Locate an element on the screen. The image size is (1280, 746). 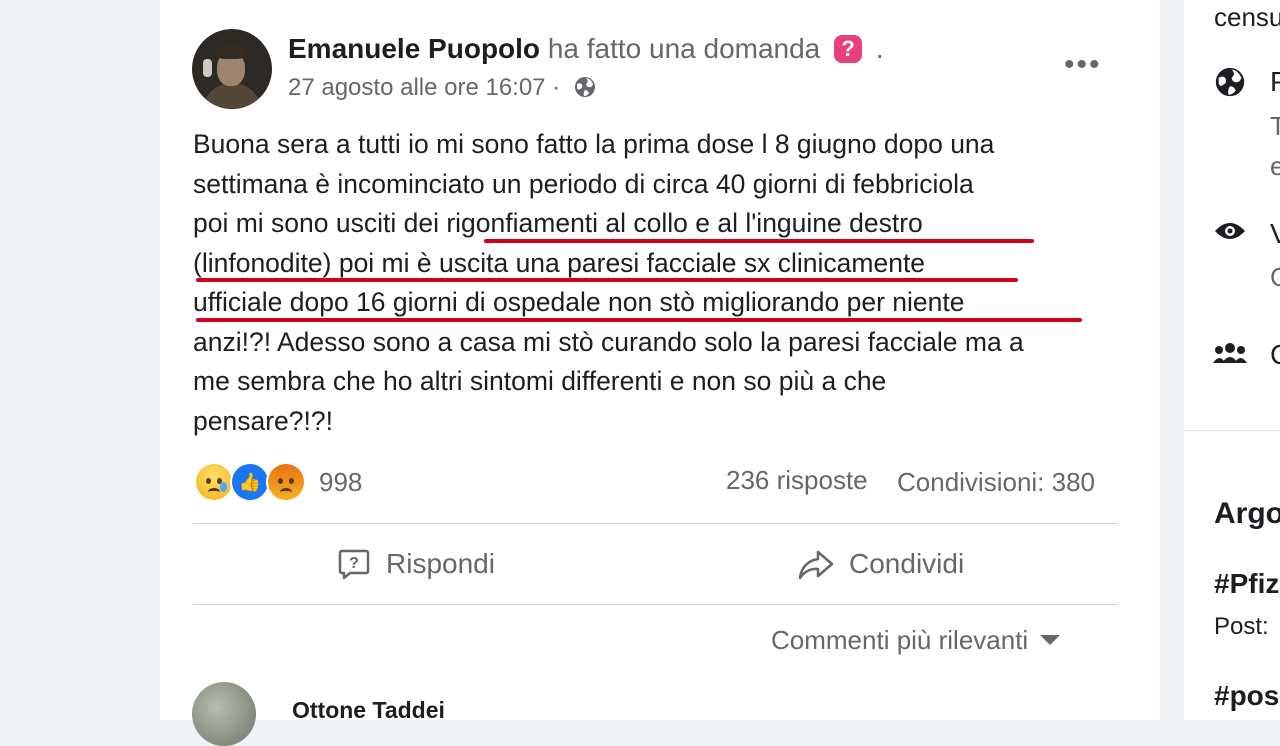
post-timestamp: 27 agosto alle ore 16:07 is located at coordinates (417, 87).